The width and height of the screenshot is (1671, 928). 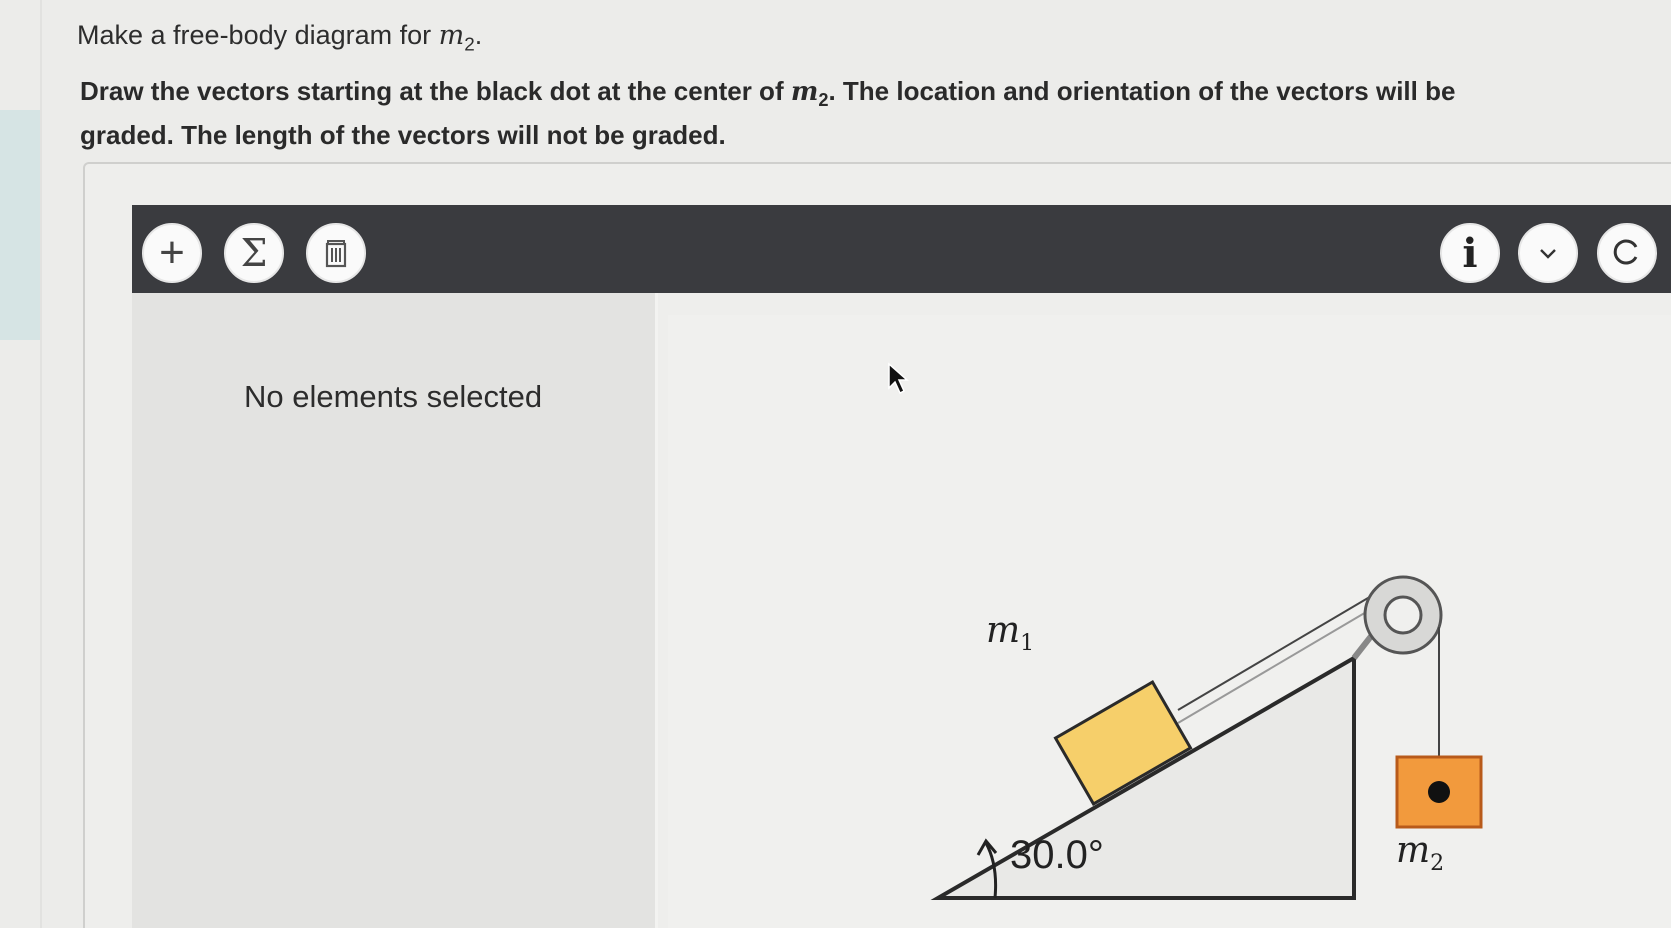 What do you see at coordinates (41, 464) in the screenshot?
I see `left-gutter` at bounding box center [41, 464].